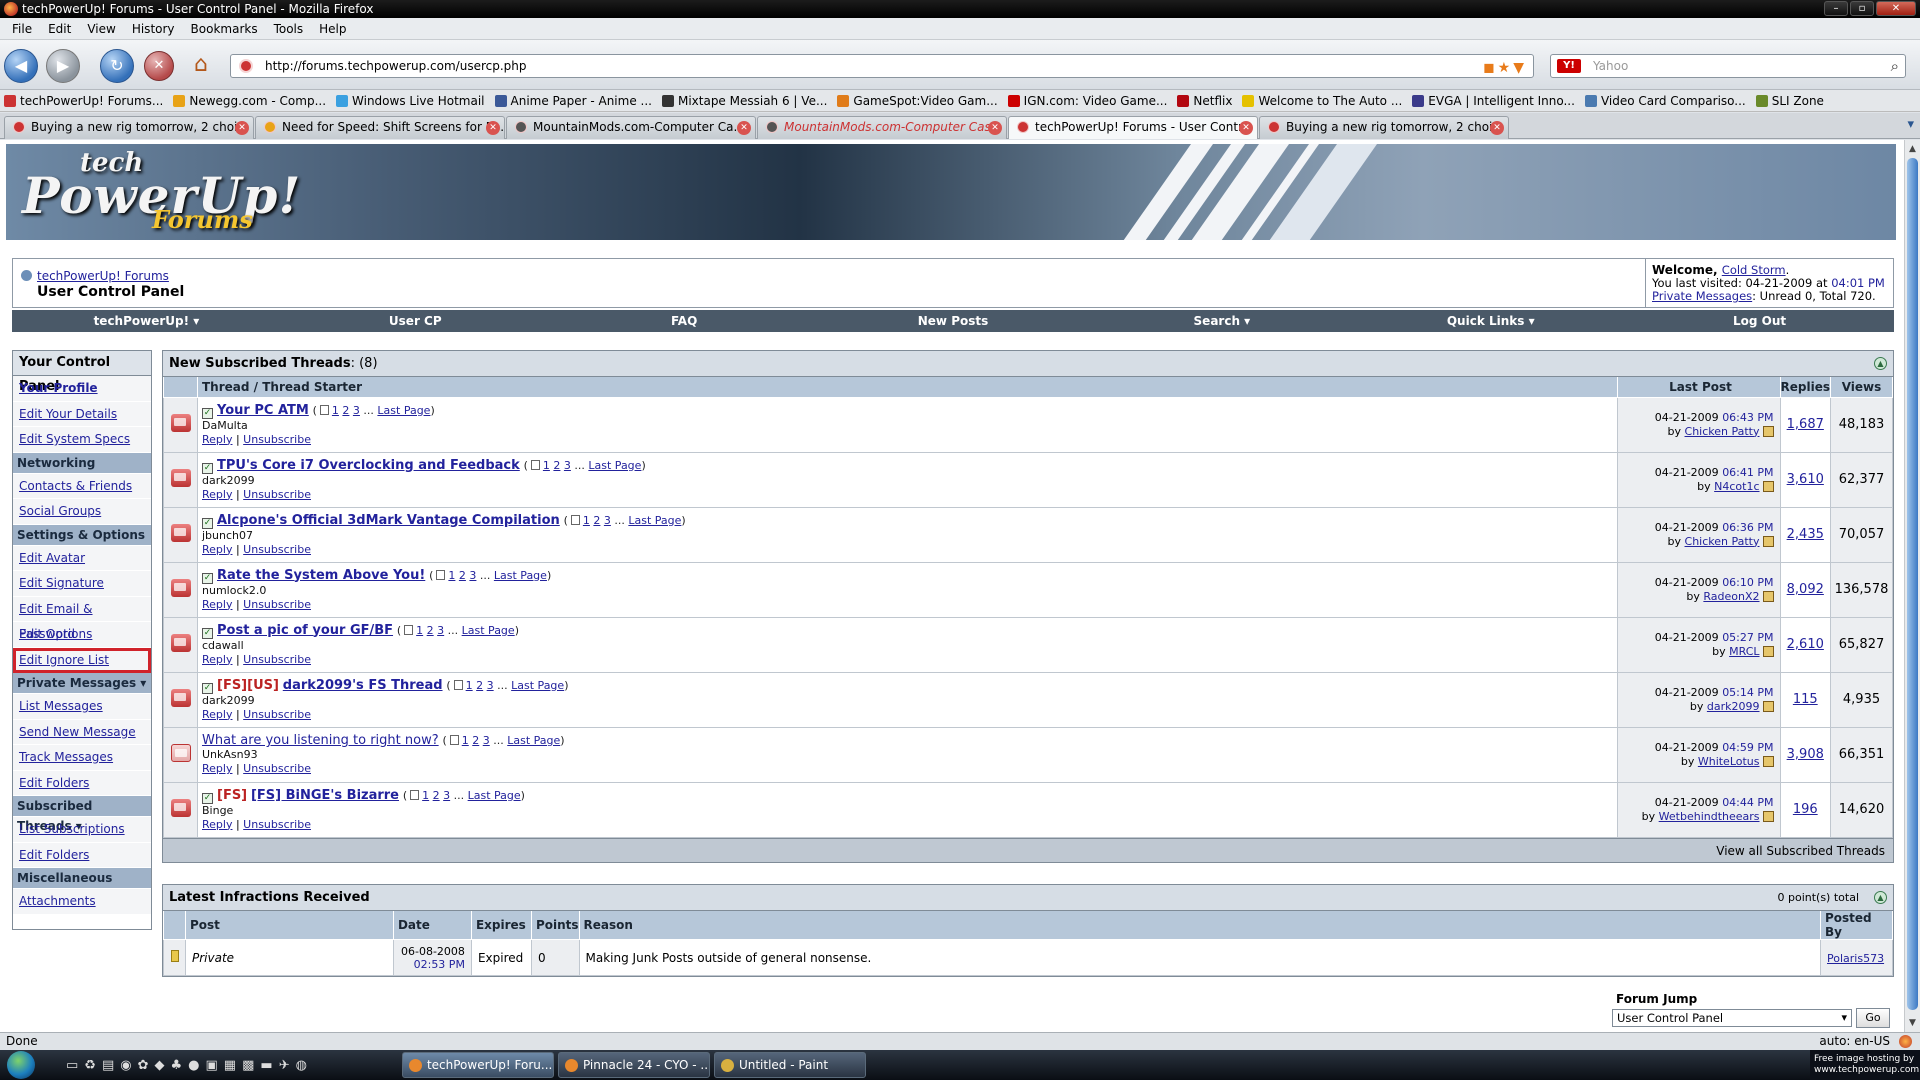  What do you see at coordinates (125, 1065) in the screenshot?
I see `firefox-launch-icon: ◉` at bounding box center [125, 1065].